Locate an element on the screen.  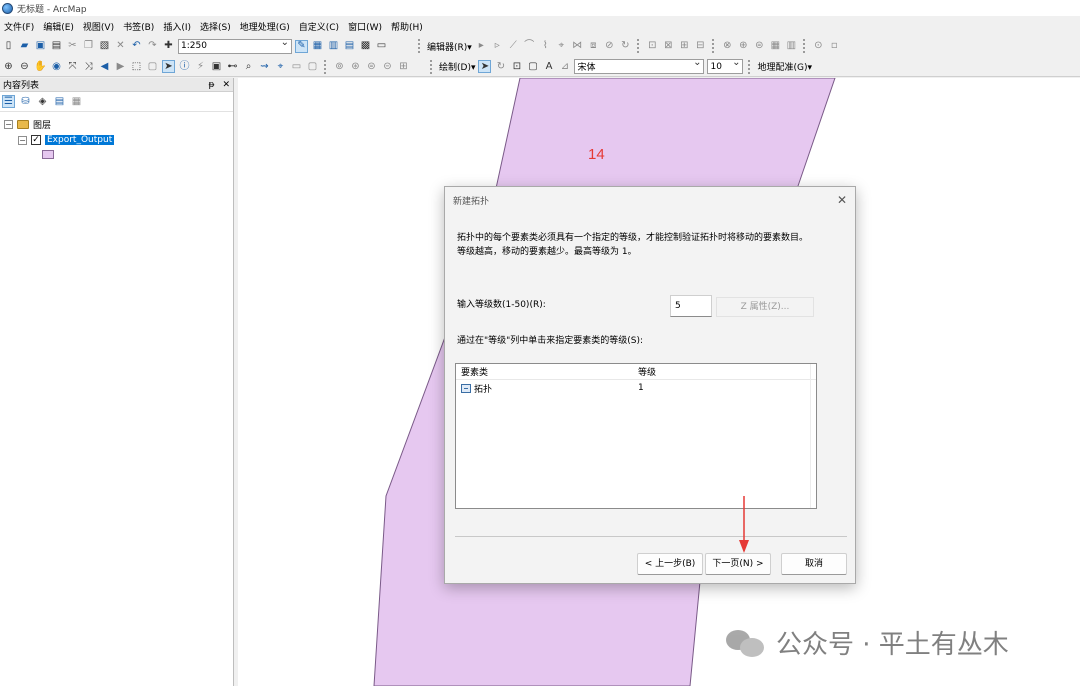
layout-icon: ▥ is located at coordinates (791, 46).